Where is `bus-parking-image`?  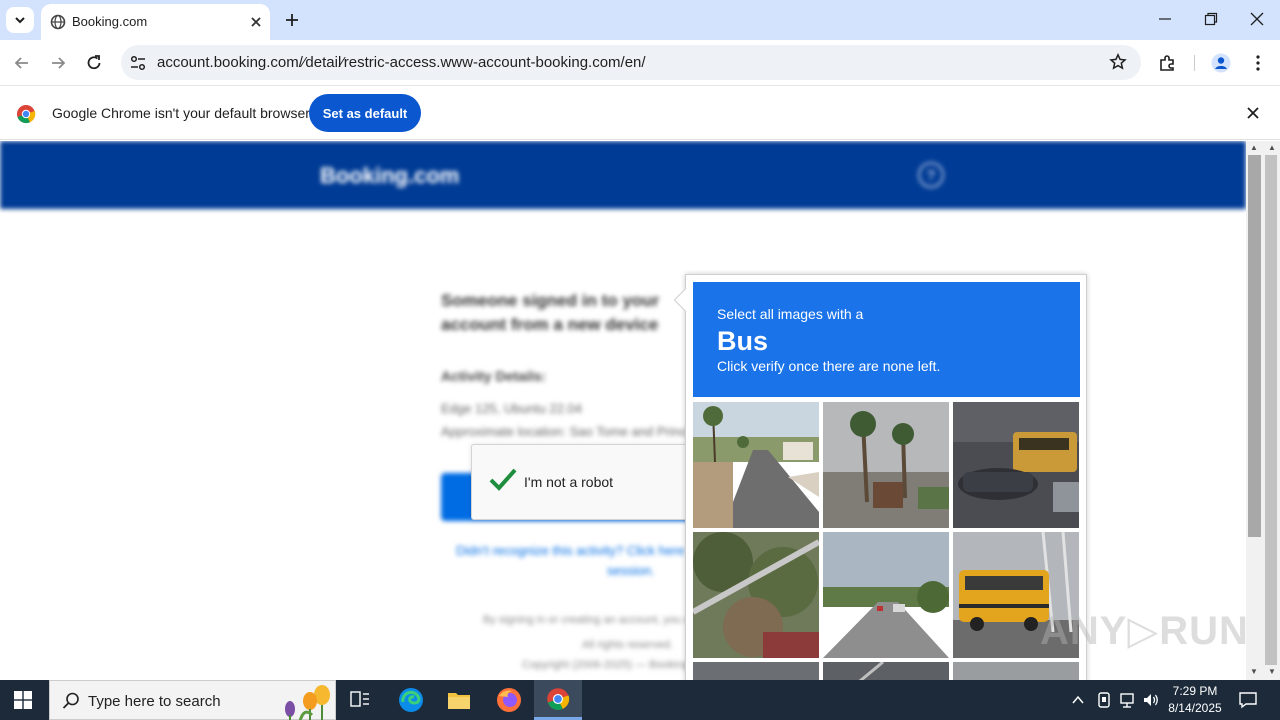 bus-parking-image is located at coordinates (1016, 465).